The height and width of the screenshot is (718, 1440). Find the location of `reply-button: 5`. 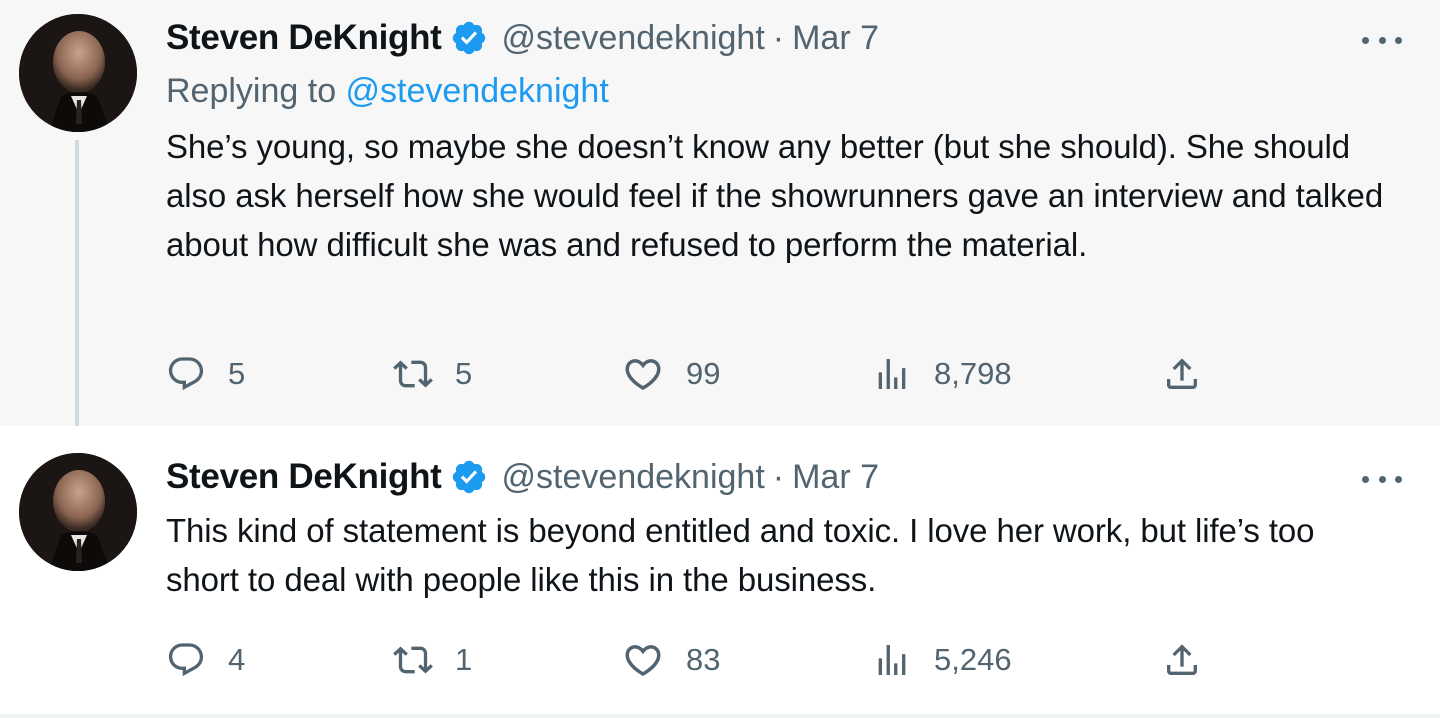

reply-button: 5 is located at coordinates (205, 374).